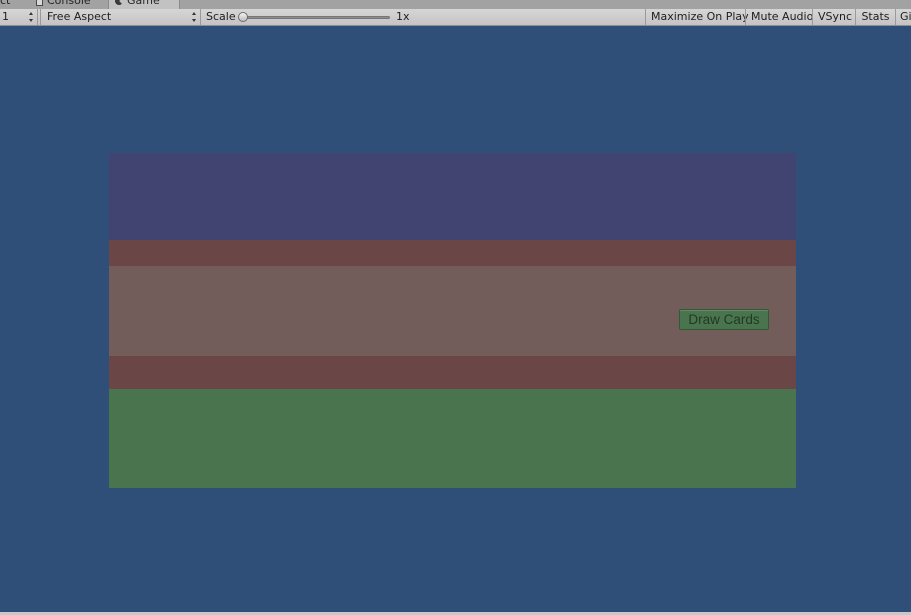 This screenshot has width=911, height=615. I want to click on tab-game-label: Game, so click(143, 3).